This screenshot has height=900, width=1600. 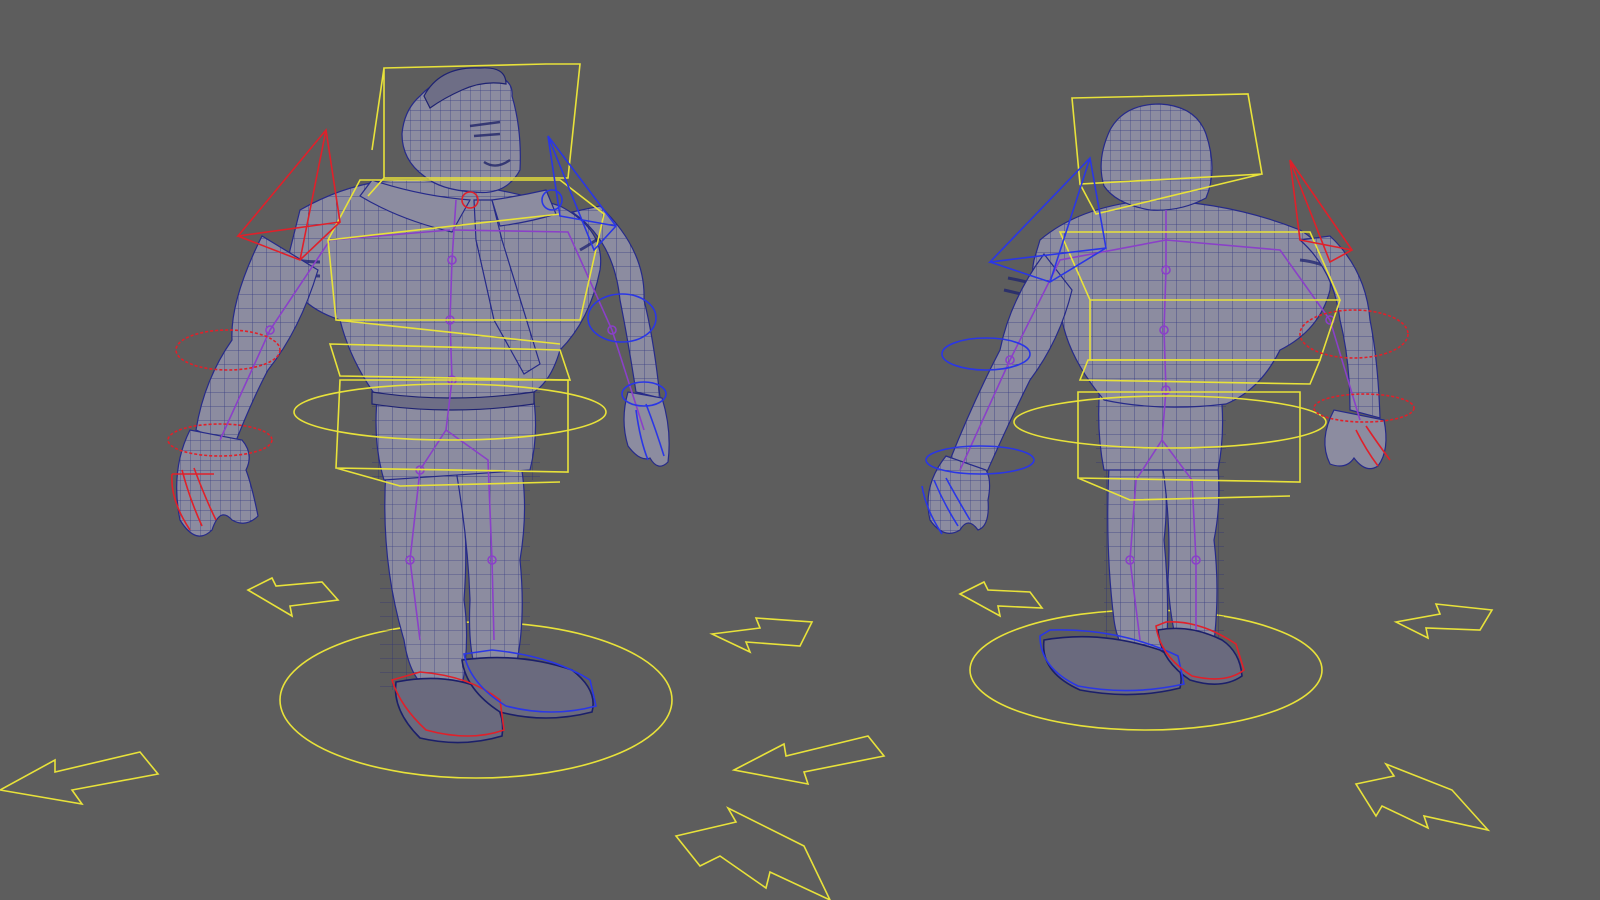 What do you see at coordinates (752, 853) in the screenshot?
I see `arrow-down-front-center` at bounding box center [752, 853].